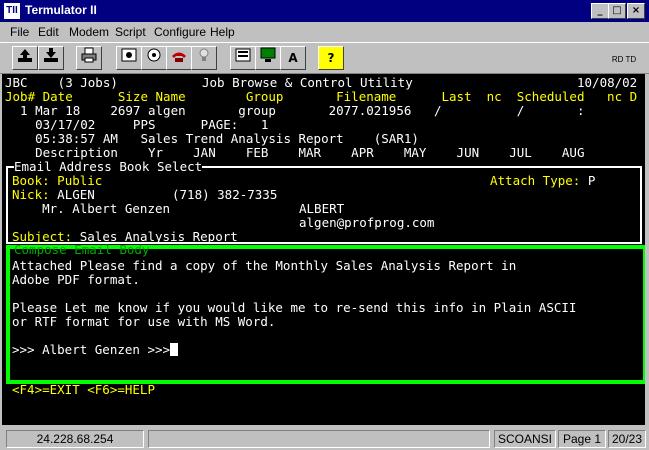  I want to click on menu-modem: Modem, so click(89, 32).